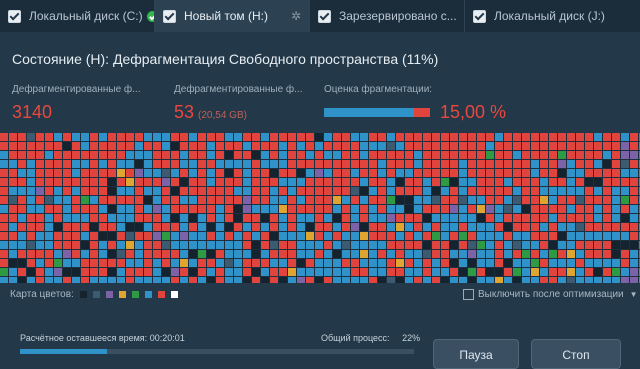 This screenshot has width=640, height=369. Describe the element at coordinates (296, 16) in the screenshot. I see `gear-icon: ✲` at that location.